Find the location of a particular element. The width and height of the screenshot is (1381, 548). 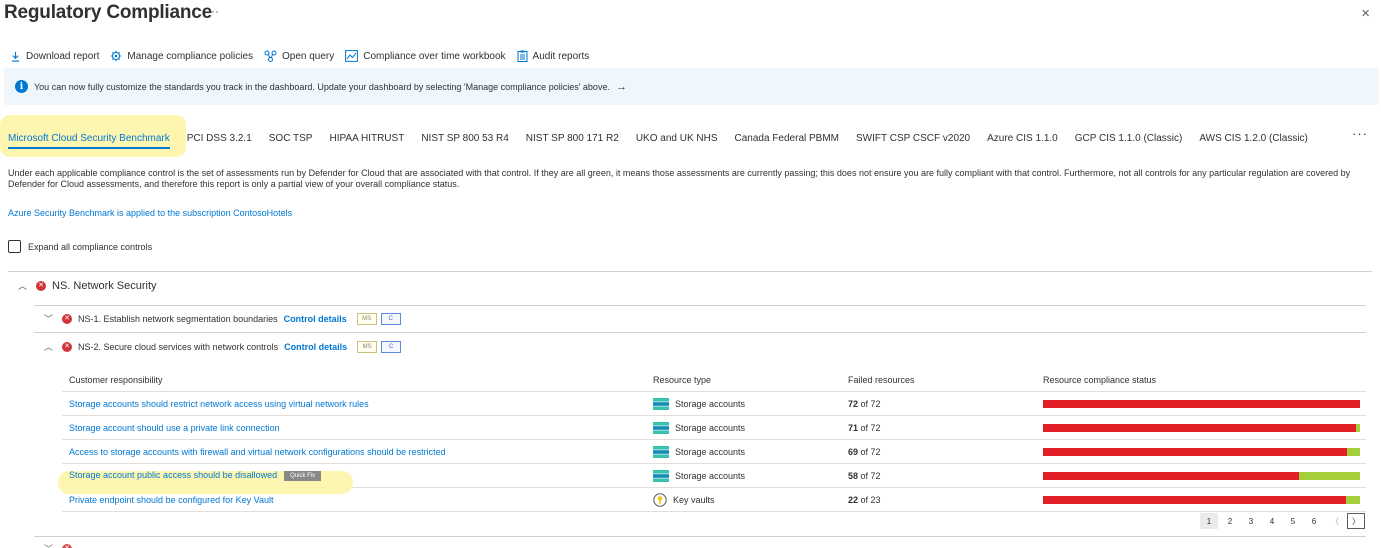

page-2-button: 2 is located at coordinates (1230, 521).